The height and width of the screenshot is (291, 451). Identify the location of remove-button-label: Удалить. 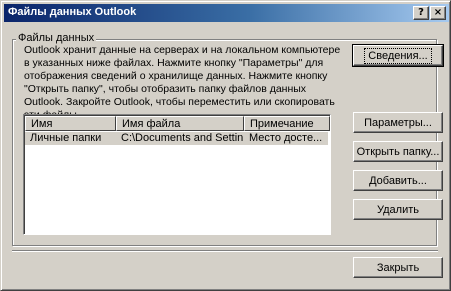
(398, 210).